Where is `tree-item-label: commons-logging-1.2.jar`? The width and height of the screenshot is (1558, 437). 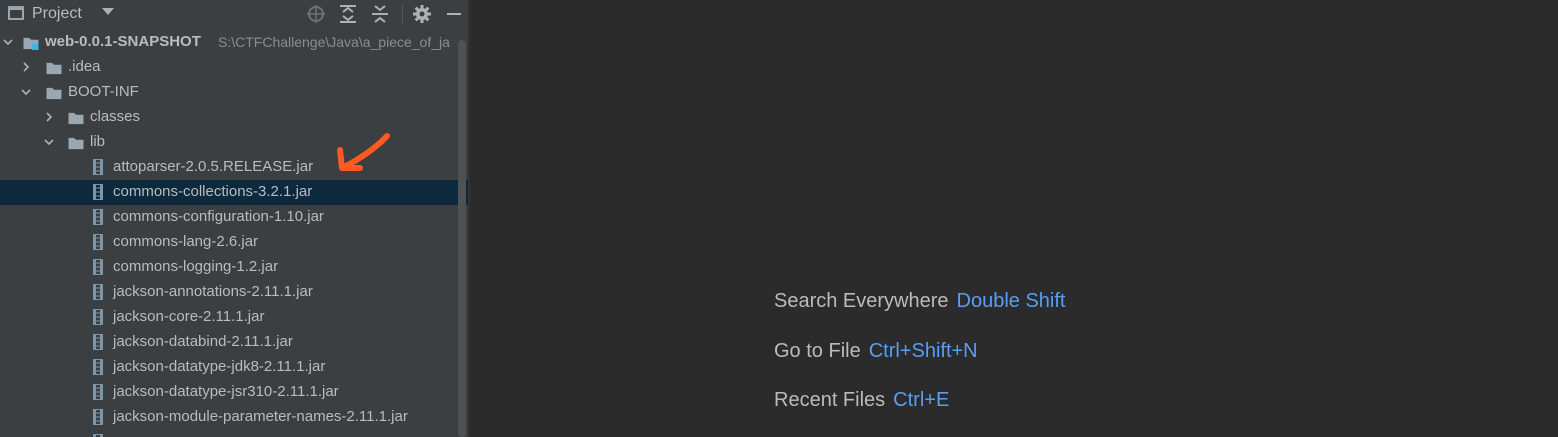 tree-item-label: commons-logging-1.2.jar is located at coordinates (196, 266).